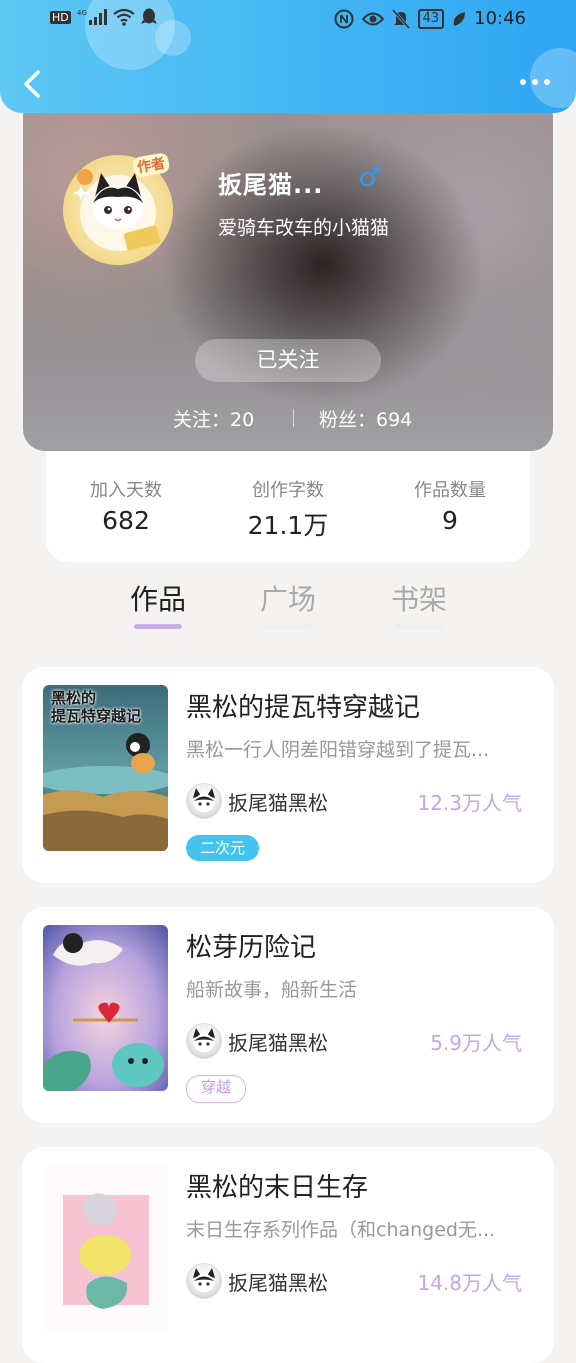 This screenshot has width=576, height=1363. Describe the element at coordinates (419, 598) in the screenshot. I see `tab-bookshelf: 书架` at that location.